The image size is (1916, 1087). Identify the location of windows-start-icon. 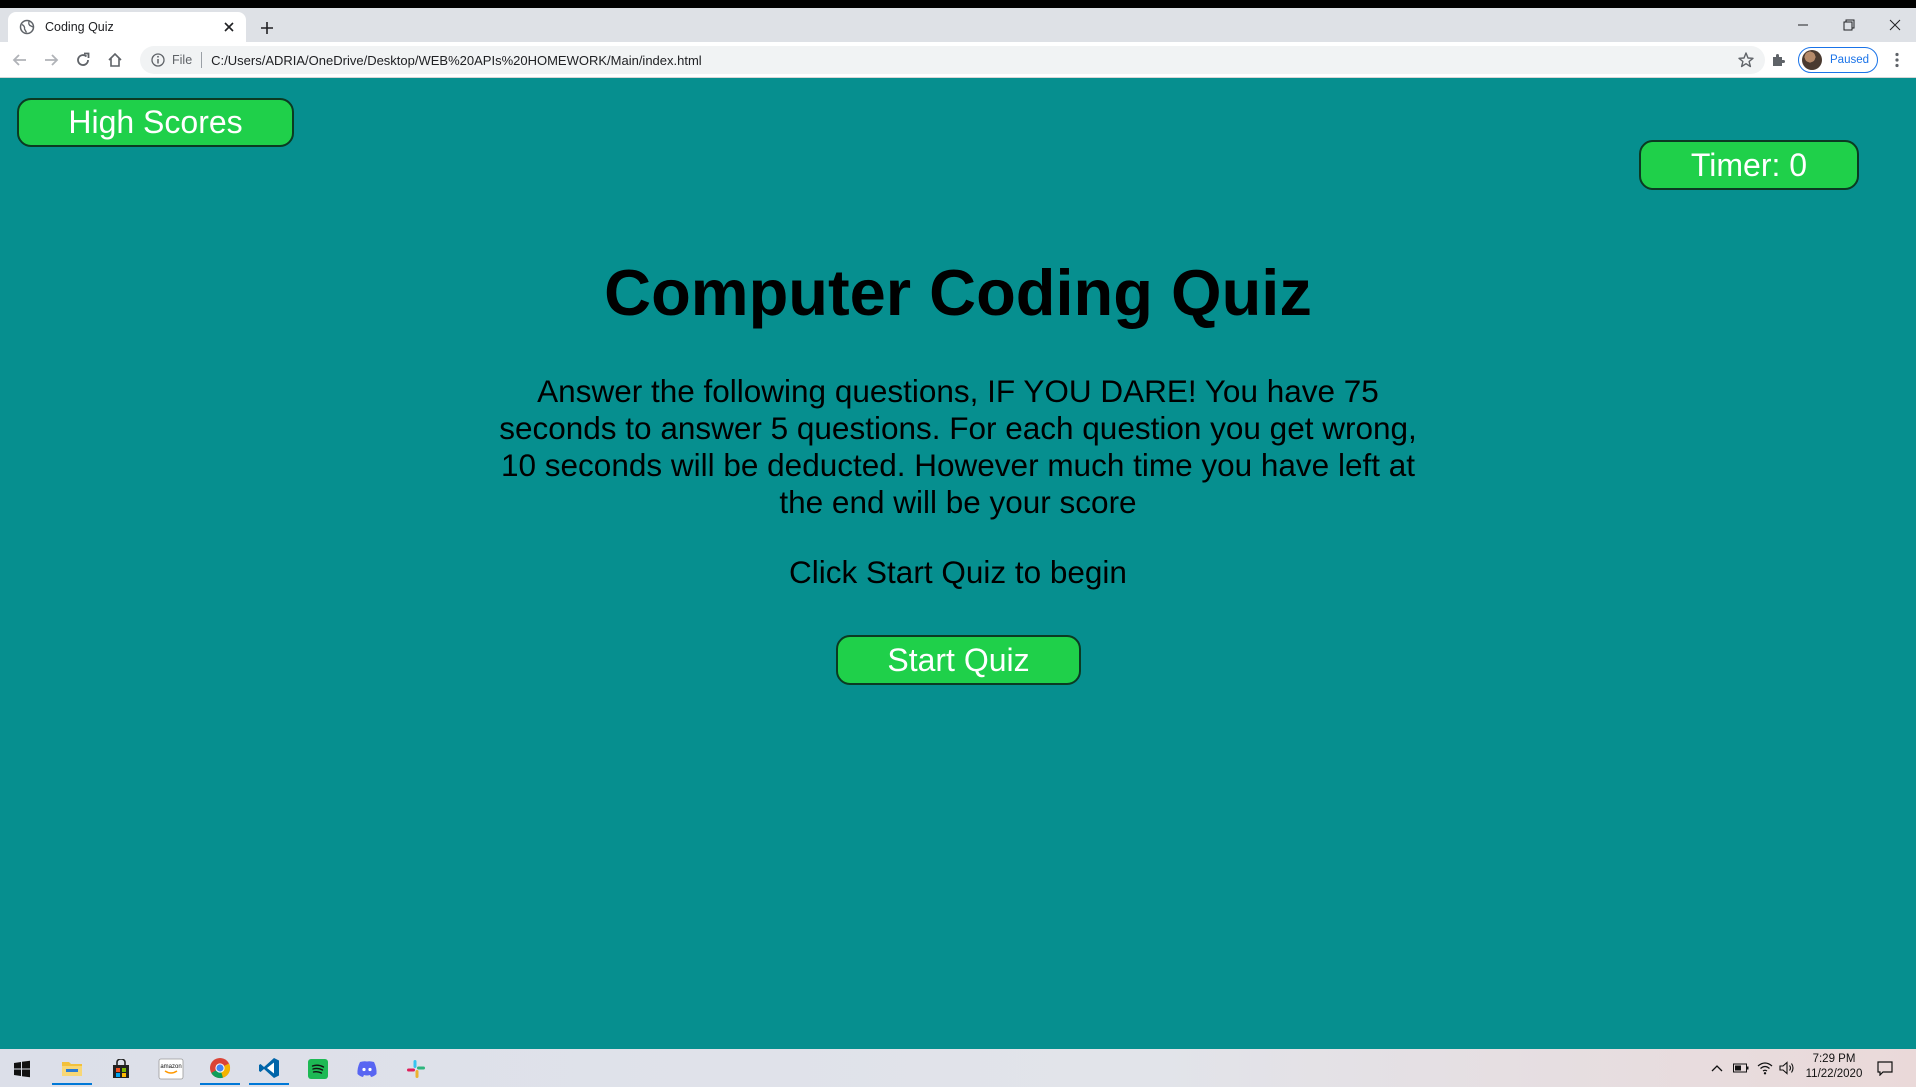
(22, 1069).